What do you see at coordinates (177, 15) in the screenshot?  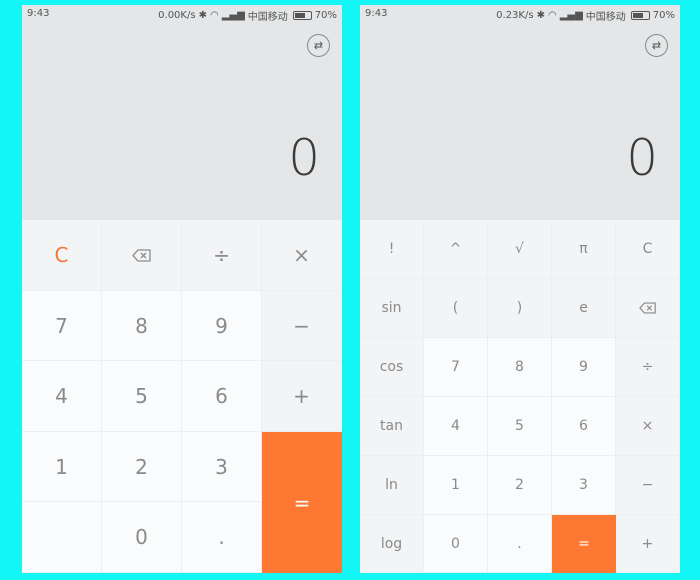 I see `network-speed: 0.00K/s` at bounding box center [177, 15].